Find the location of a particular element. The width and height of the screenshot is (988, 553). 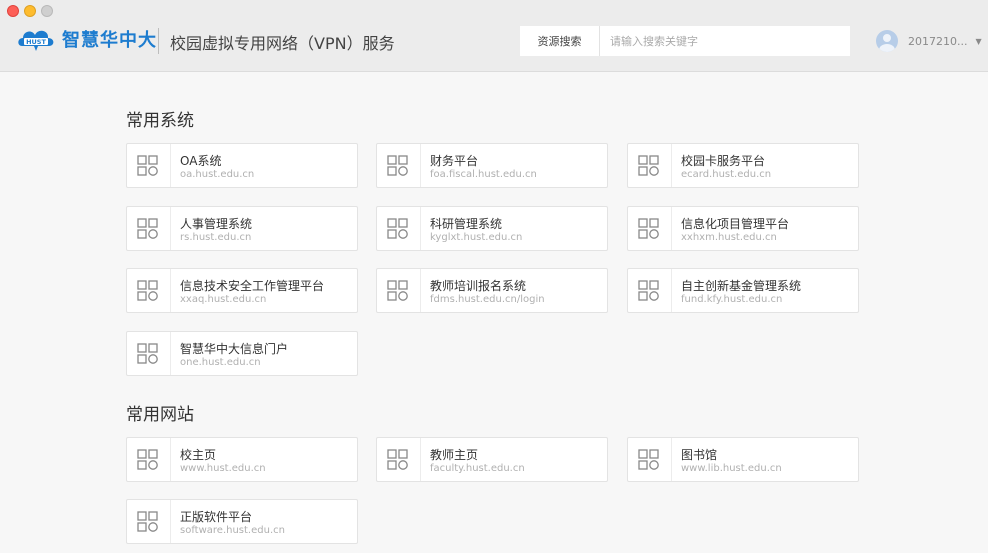

system-card-hr: 人事管理系统 rs.hust.edu.cn is located at coordinates (242, 228).